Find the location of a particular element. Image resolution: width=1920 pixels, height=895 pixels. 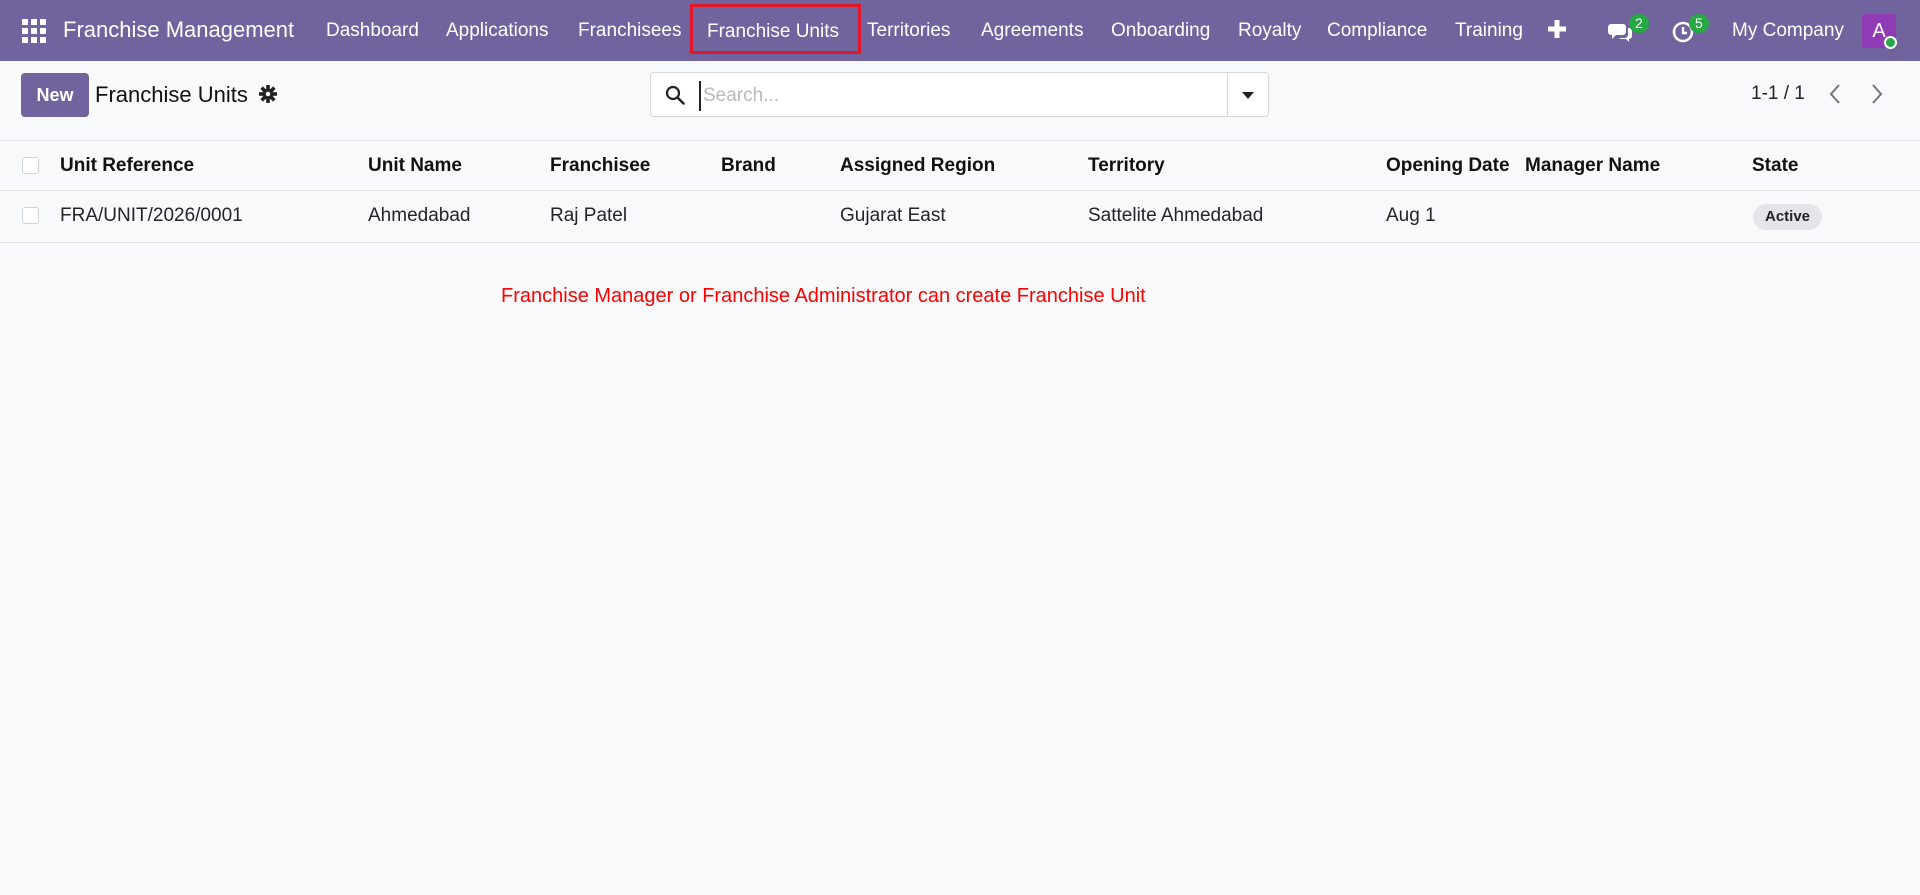

new-button: New is located at coordinates (55, 95).